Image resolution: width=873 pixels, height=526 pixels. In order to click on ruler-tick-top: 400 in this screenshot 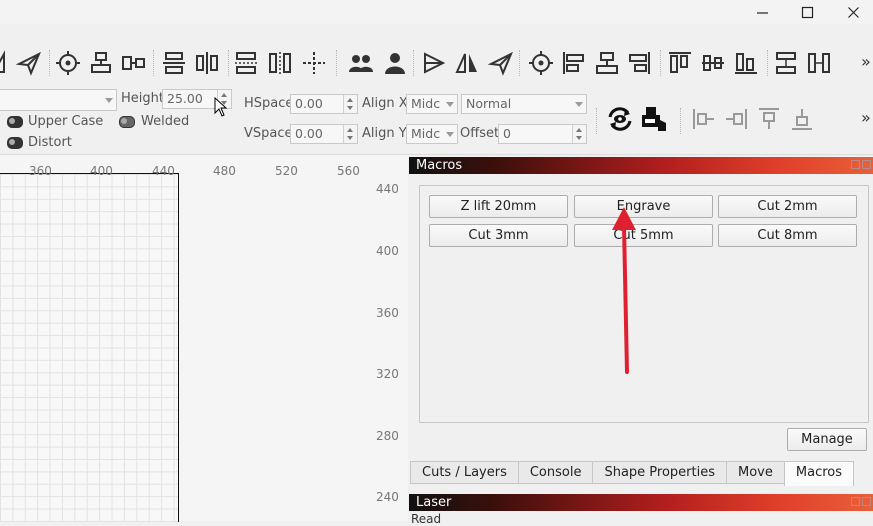, I will do `click(101, 171)`.